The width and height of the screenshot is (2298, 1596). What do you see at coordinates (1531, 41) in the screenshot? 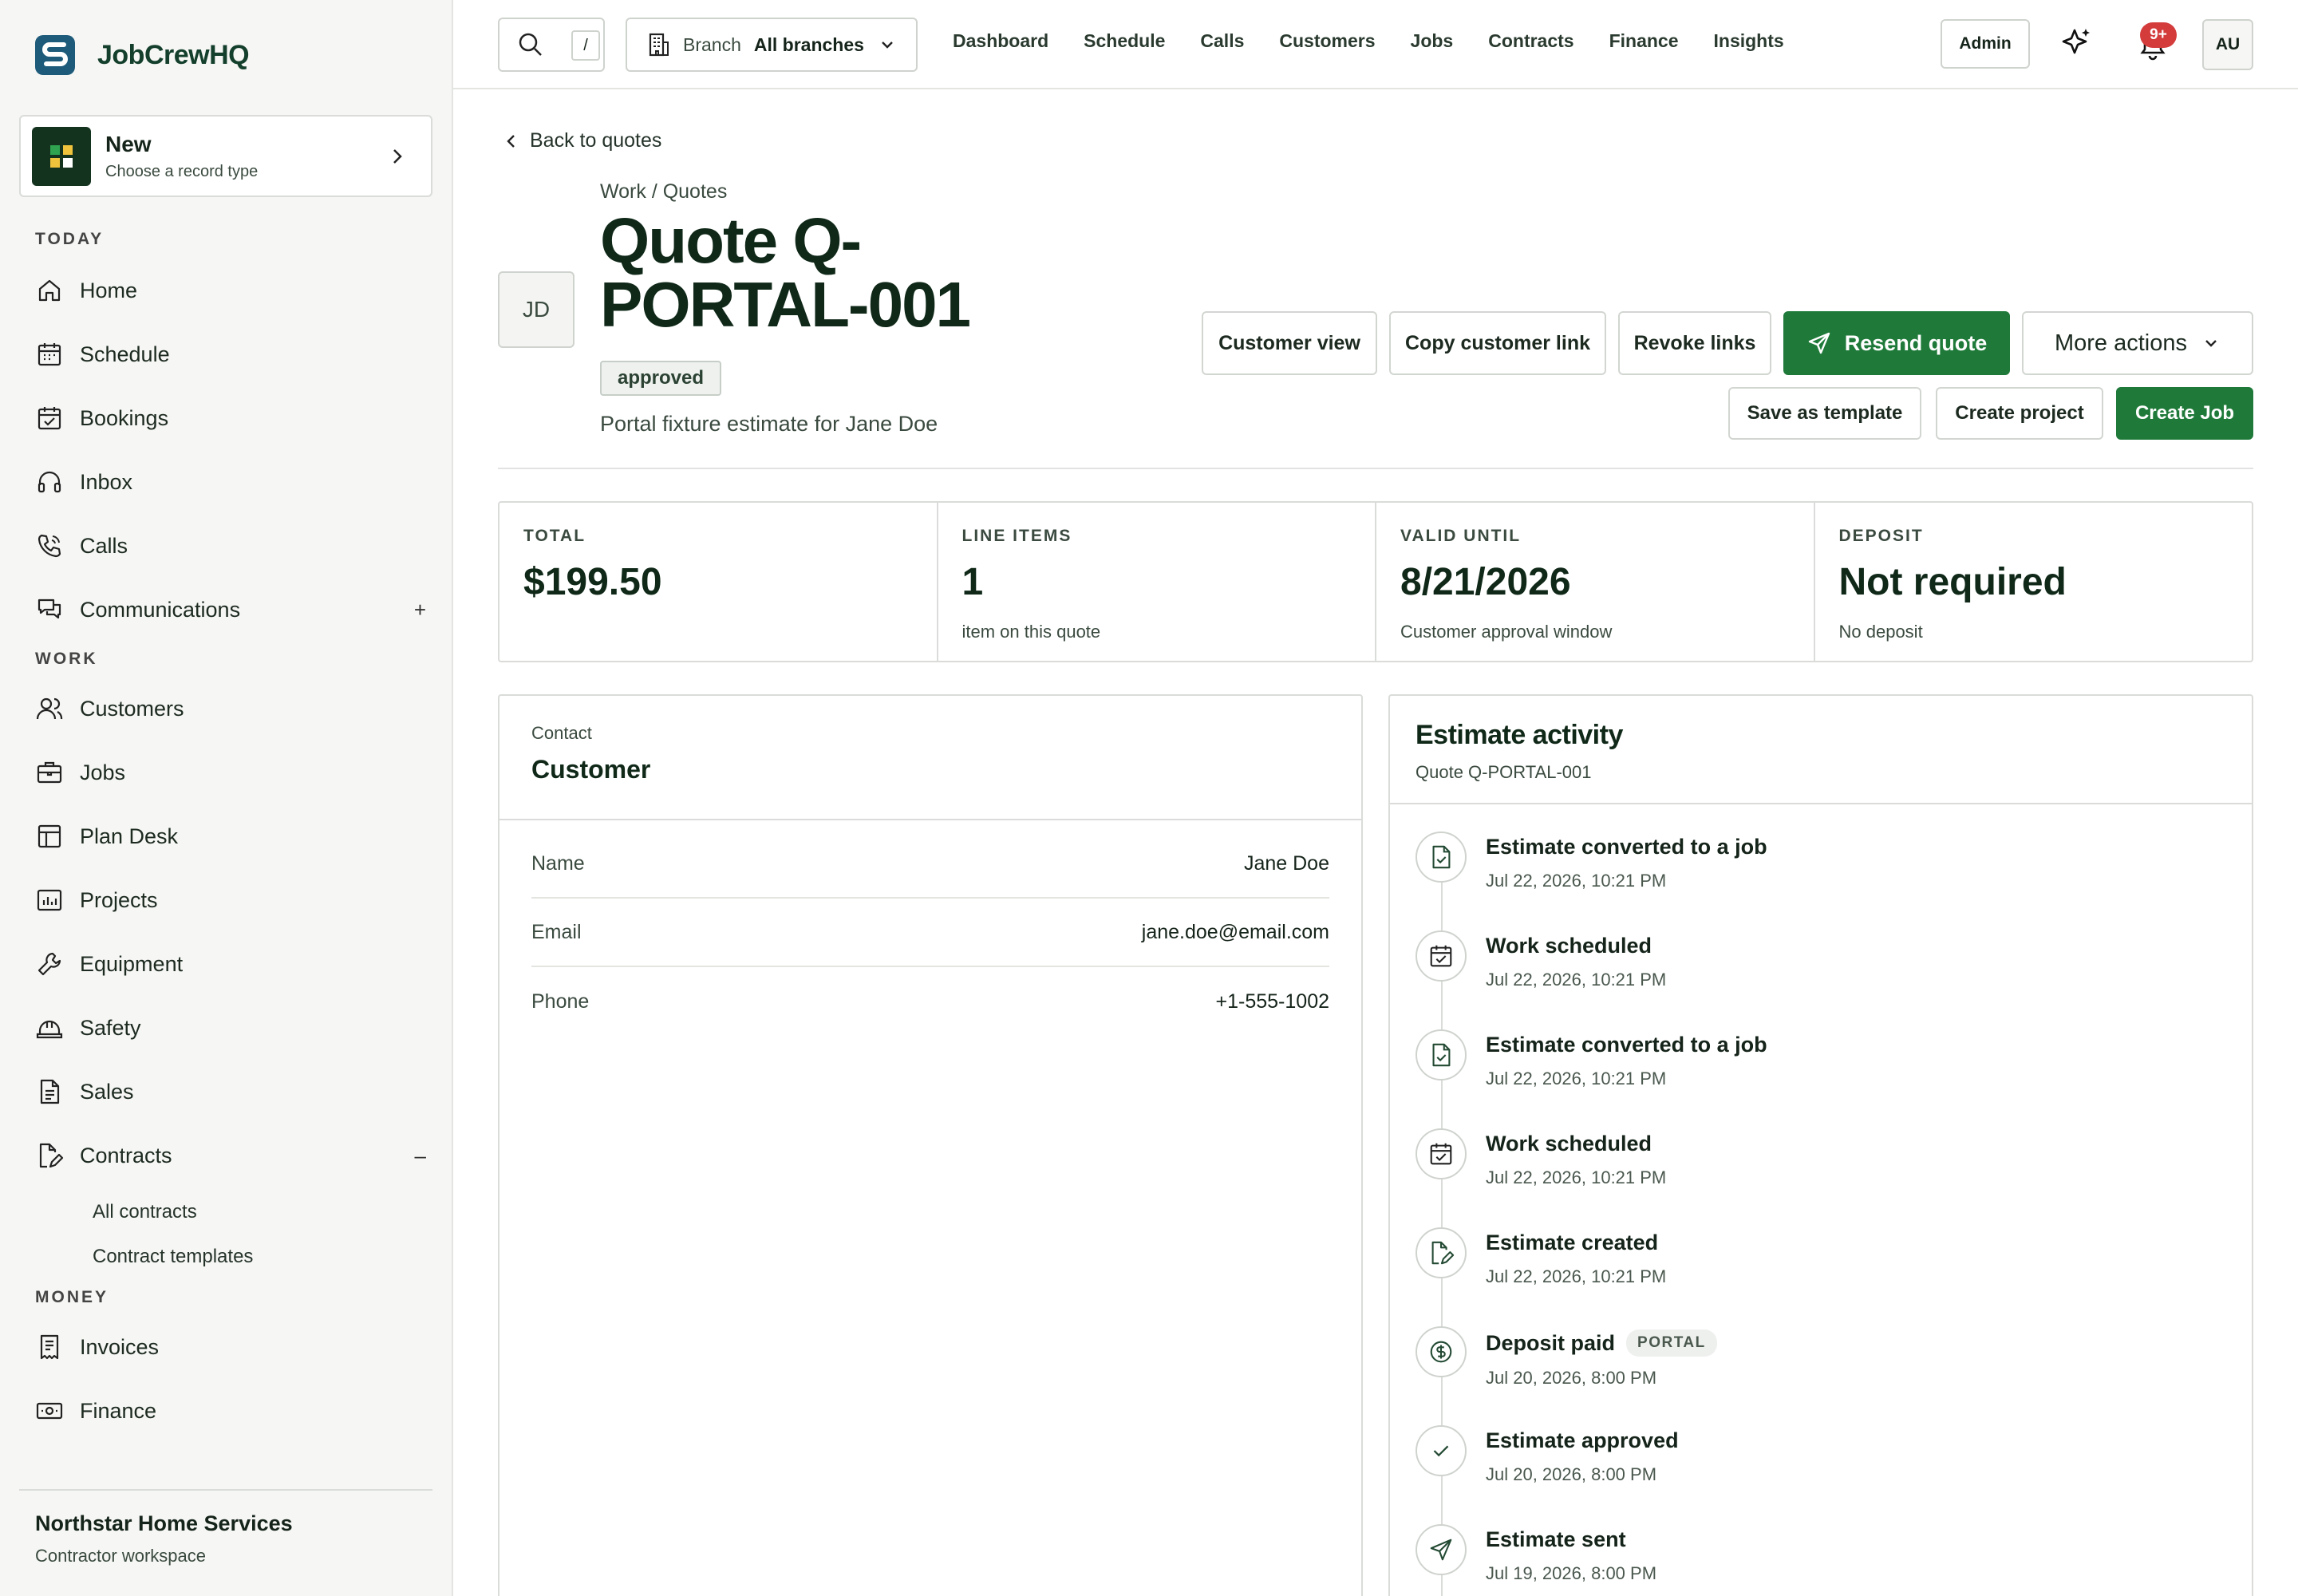
I see `nav-contracts: Contracts` at bounding box center [1531, 41].